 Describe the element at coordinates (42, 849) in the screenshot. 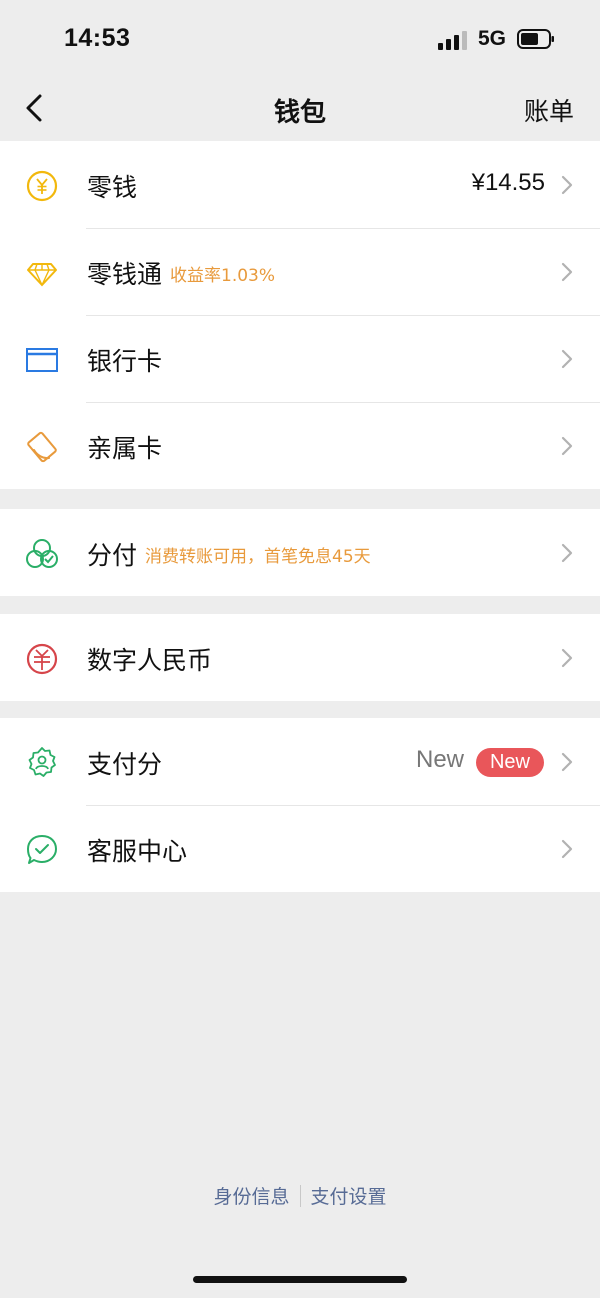

I see `customer-service-icon` at that location.